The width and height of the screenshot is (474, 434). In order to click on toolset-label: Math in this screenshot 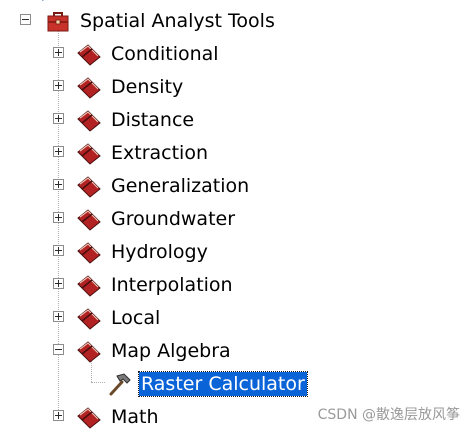, I will do `click(135, 417)`.